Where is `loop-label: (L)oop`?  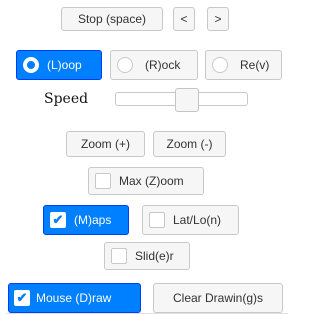
loop-label: (L)oop is located at coordinates (64, 65).